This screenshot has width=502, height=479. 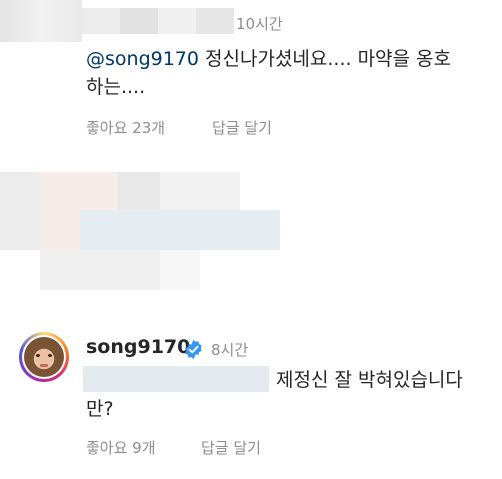 What do you see at coordinates (230, 350) in the screenshot?
I see `comment-2-time: 8시간` at bounding box center [230, 350].